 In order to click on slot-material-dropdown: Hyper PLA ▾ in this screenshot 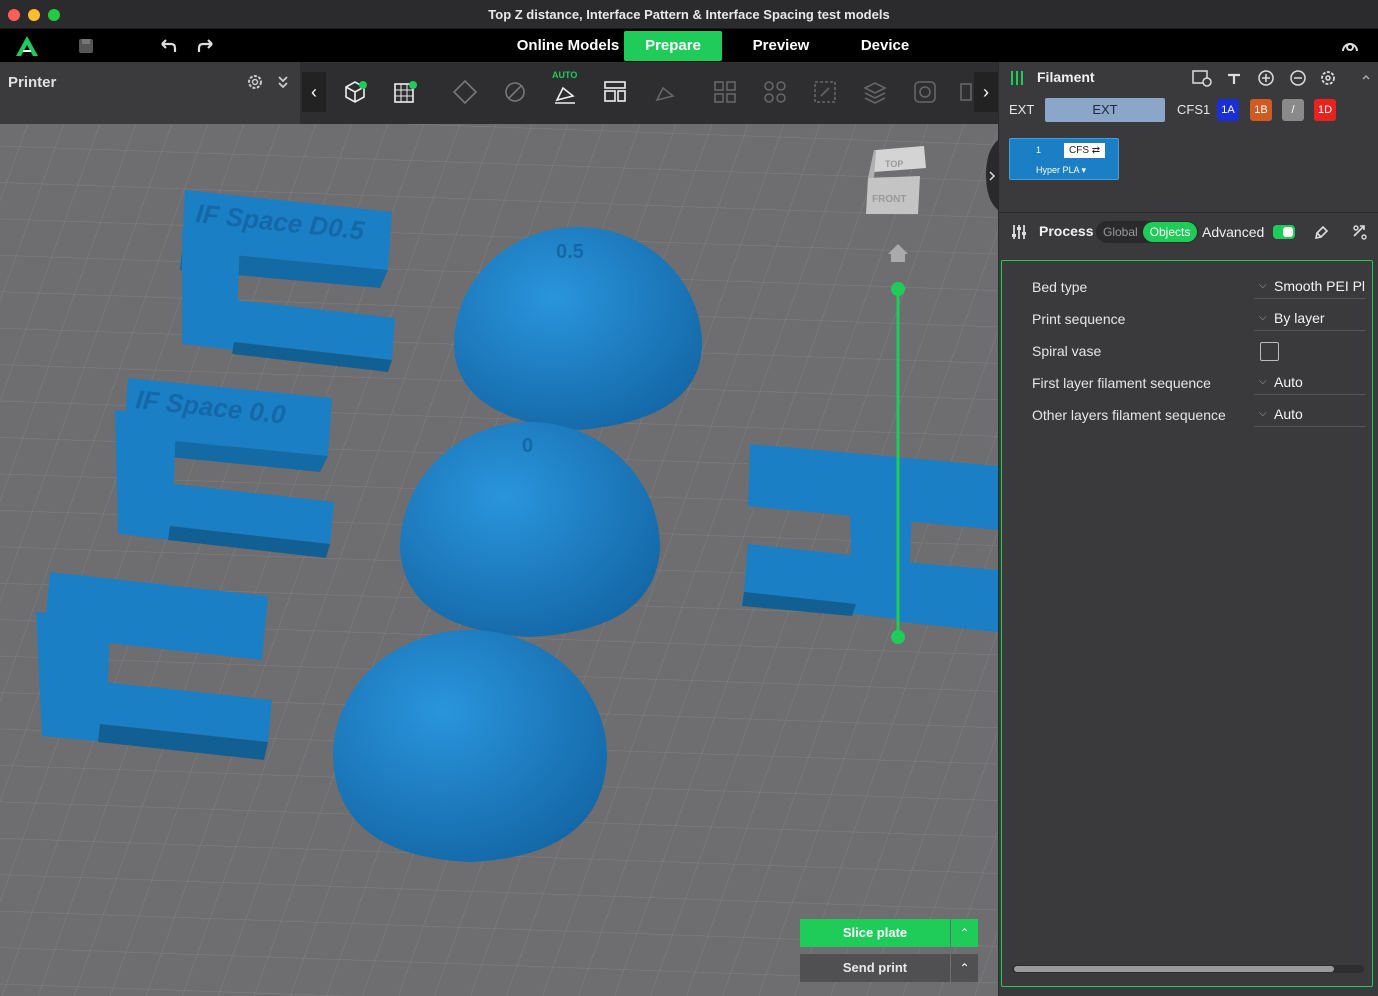, I will do `click(1061, 170)`.